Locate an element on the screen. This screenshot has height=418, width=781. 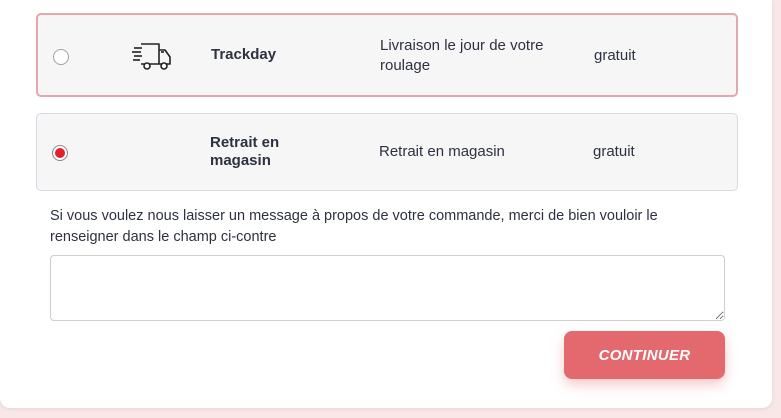
radio-trackday is located at coordinates (61, 57).